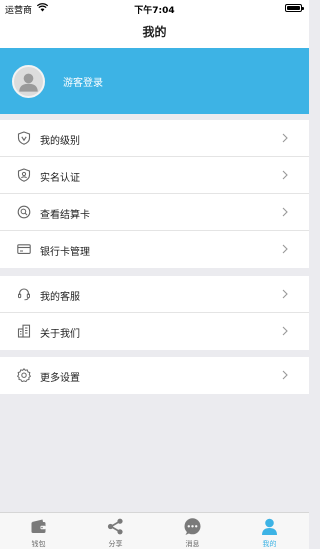  What do you see at coordinates (154, 175) in the screenshot?
I see `menu-item-real-name-verification: 实名认证` at bounding box center [154, 175].